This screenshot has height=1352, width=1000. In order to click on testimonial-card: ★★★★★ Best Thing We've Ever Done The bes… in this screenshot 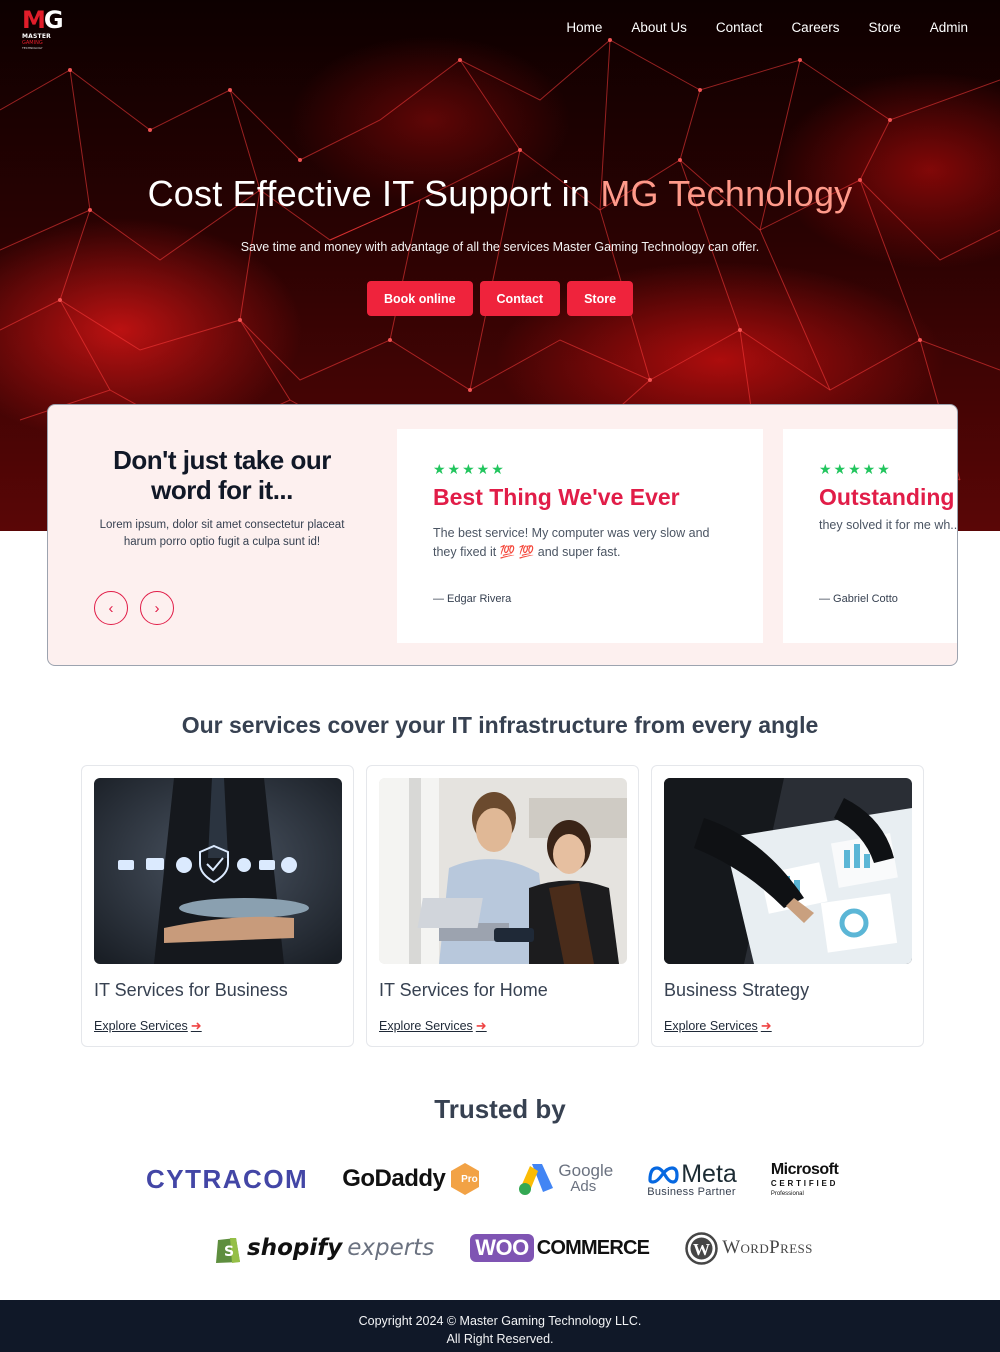, I will do `click(580, 536)`.